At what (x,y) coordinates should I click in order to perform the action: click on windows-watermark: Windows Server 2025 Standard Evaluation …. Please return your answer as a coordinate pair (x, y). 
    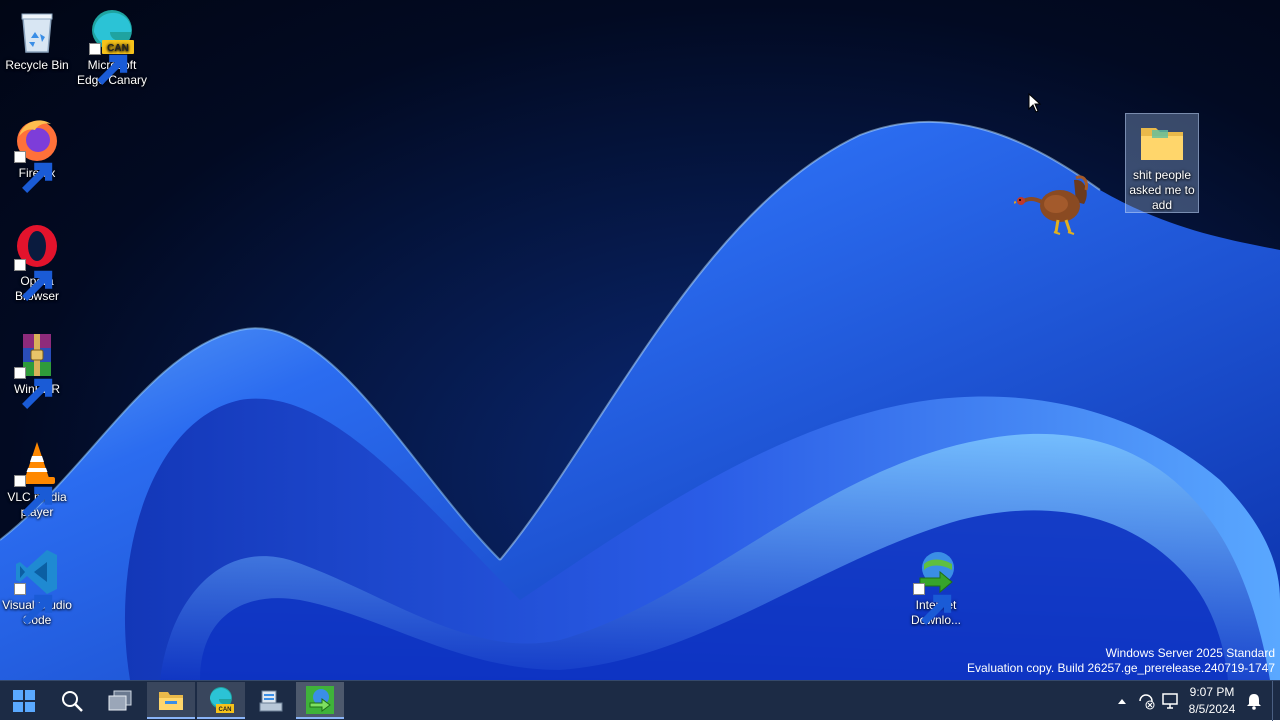
    Looking at the image, I should click on (1121, 661).